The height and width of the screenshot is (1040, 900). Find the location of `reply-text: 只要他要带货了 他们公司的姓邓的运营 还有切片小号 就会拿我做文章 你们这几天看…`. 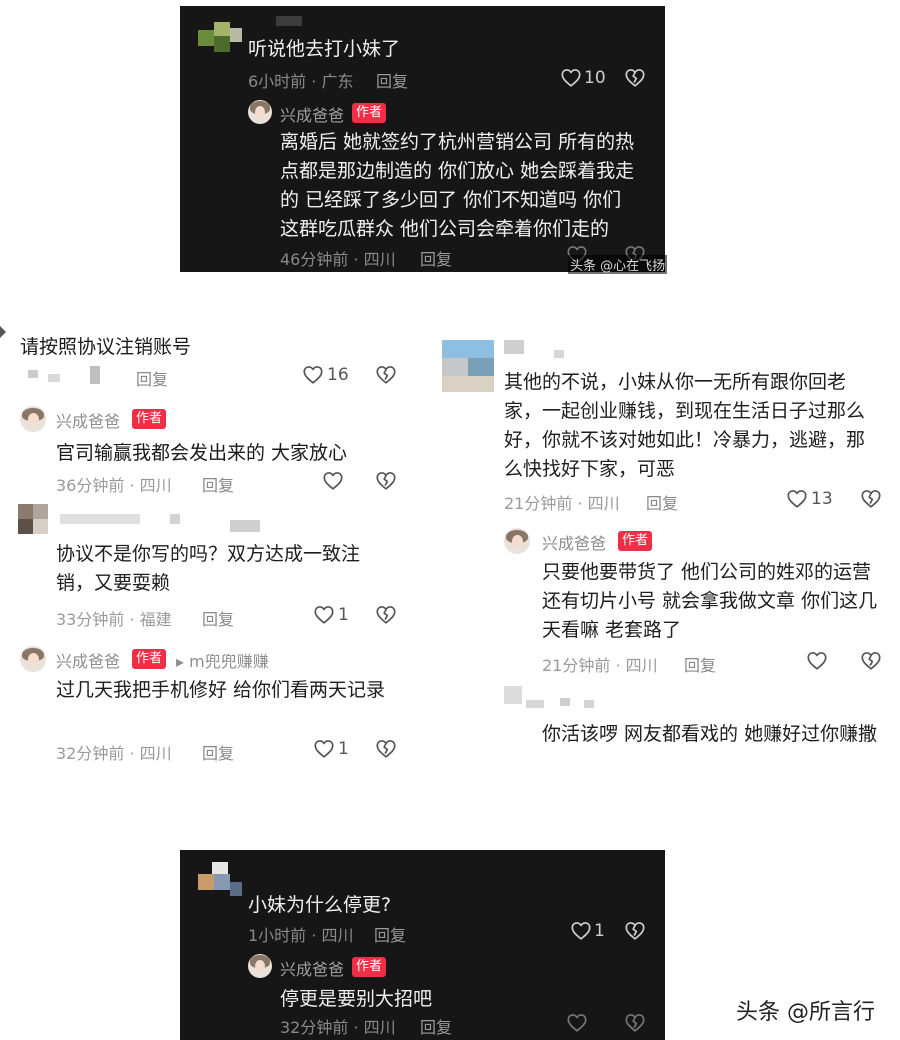

reply-text: 只要他要带货了 他们公司的姓邓的运营 还有切片小号 就会拿我做文章 你们这几天看… is located at coordinates (710, 601).